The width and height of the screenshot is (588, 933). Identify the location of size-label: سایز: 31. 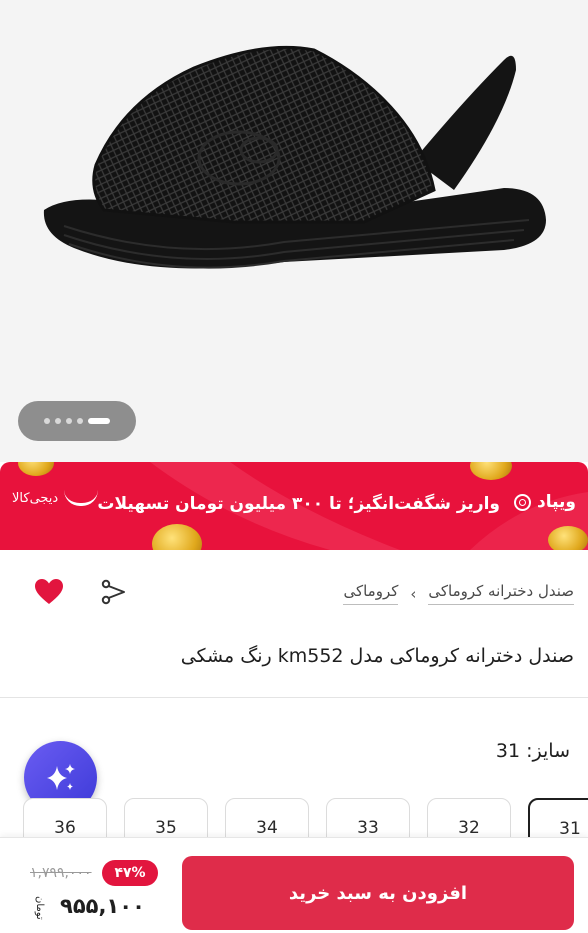
(532, 751).